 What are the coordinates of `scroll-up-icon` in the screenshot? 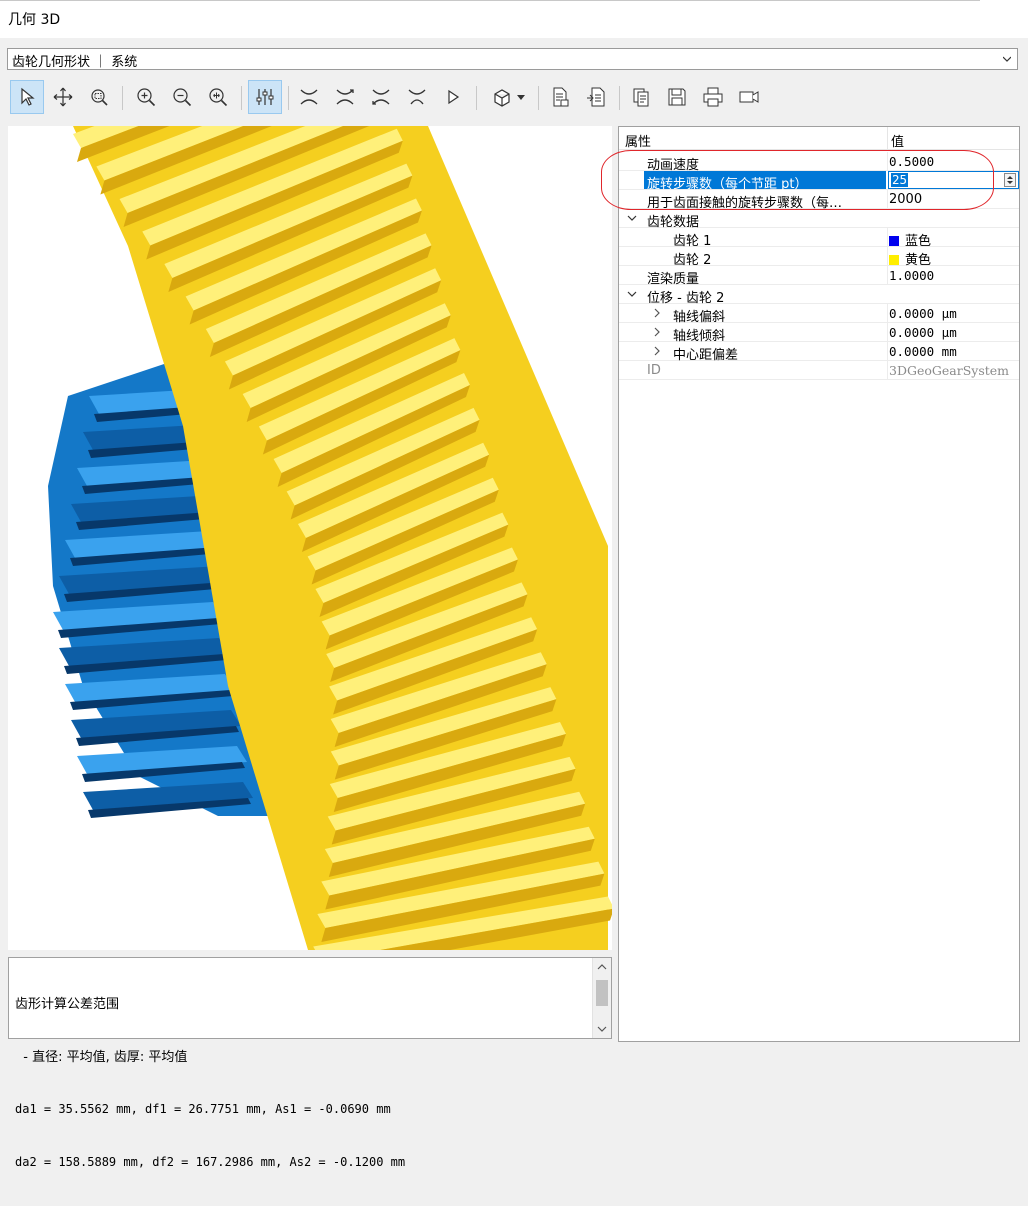 It's located at (602, 967).